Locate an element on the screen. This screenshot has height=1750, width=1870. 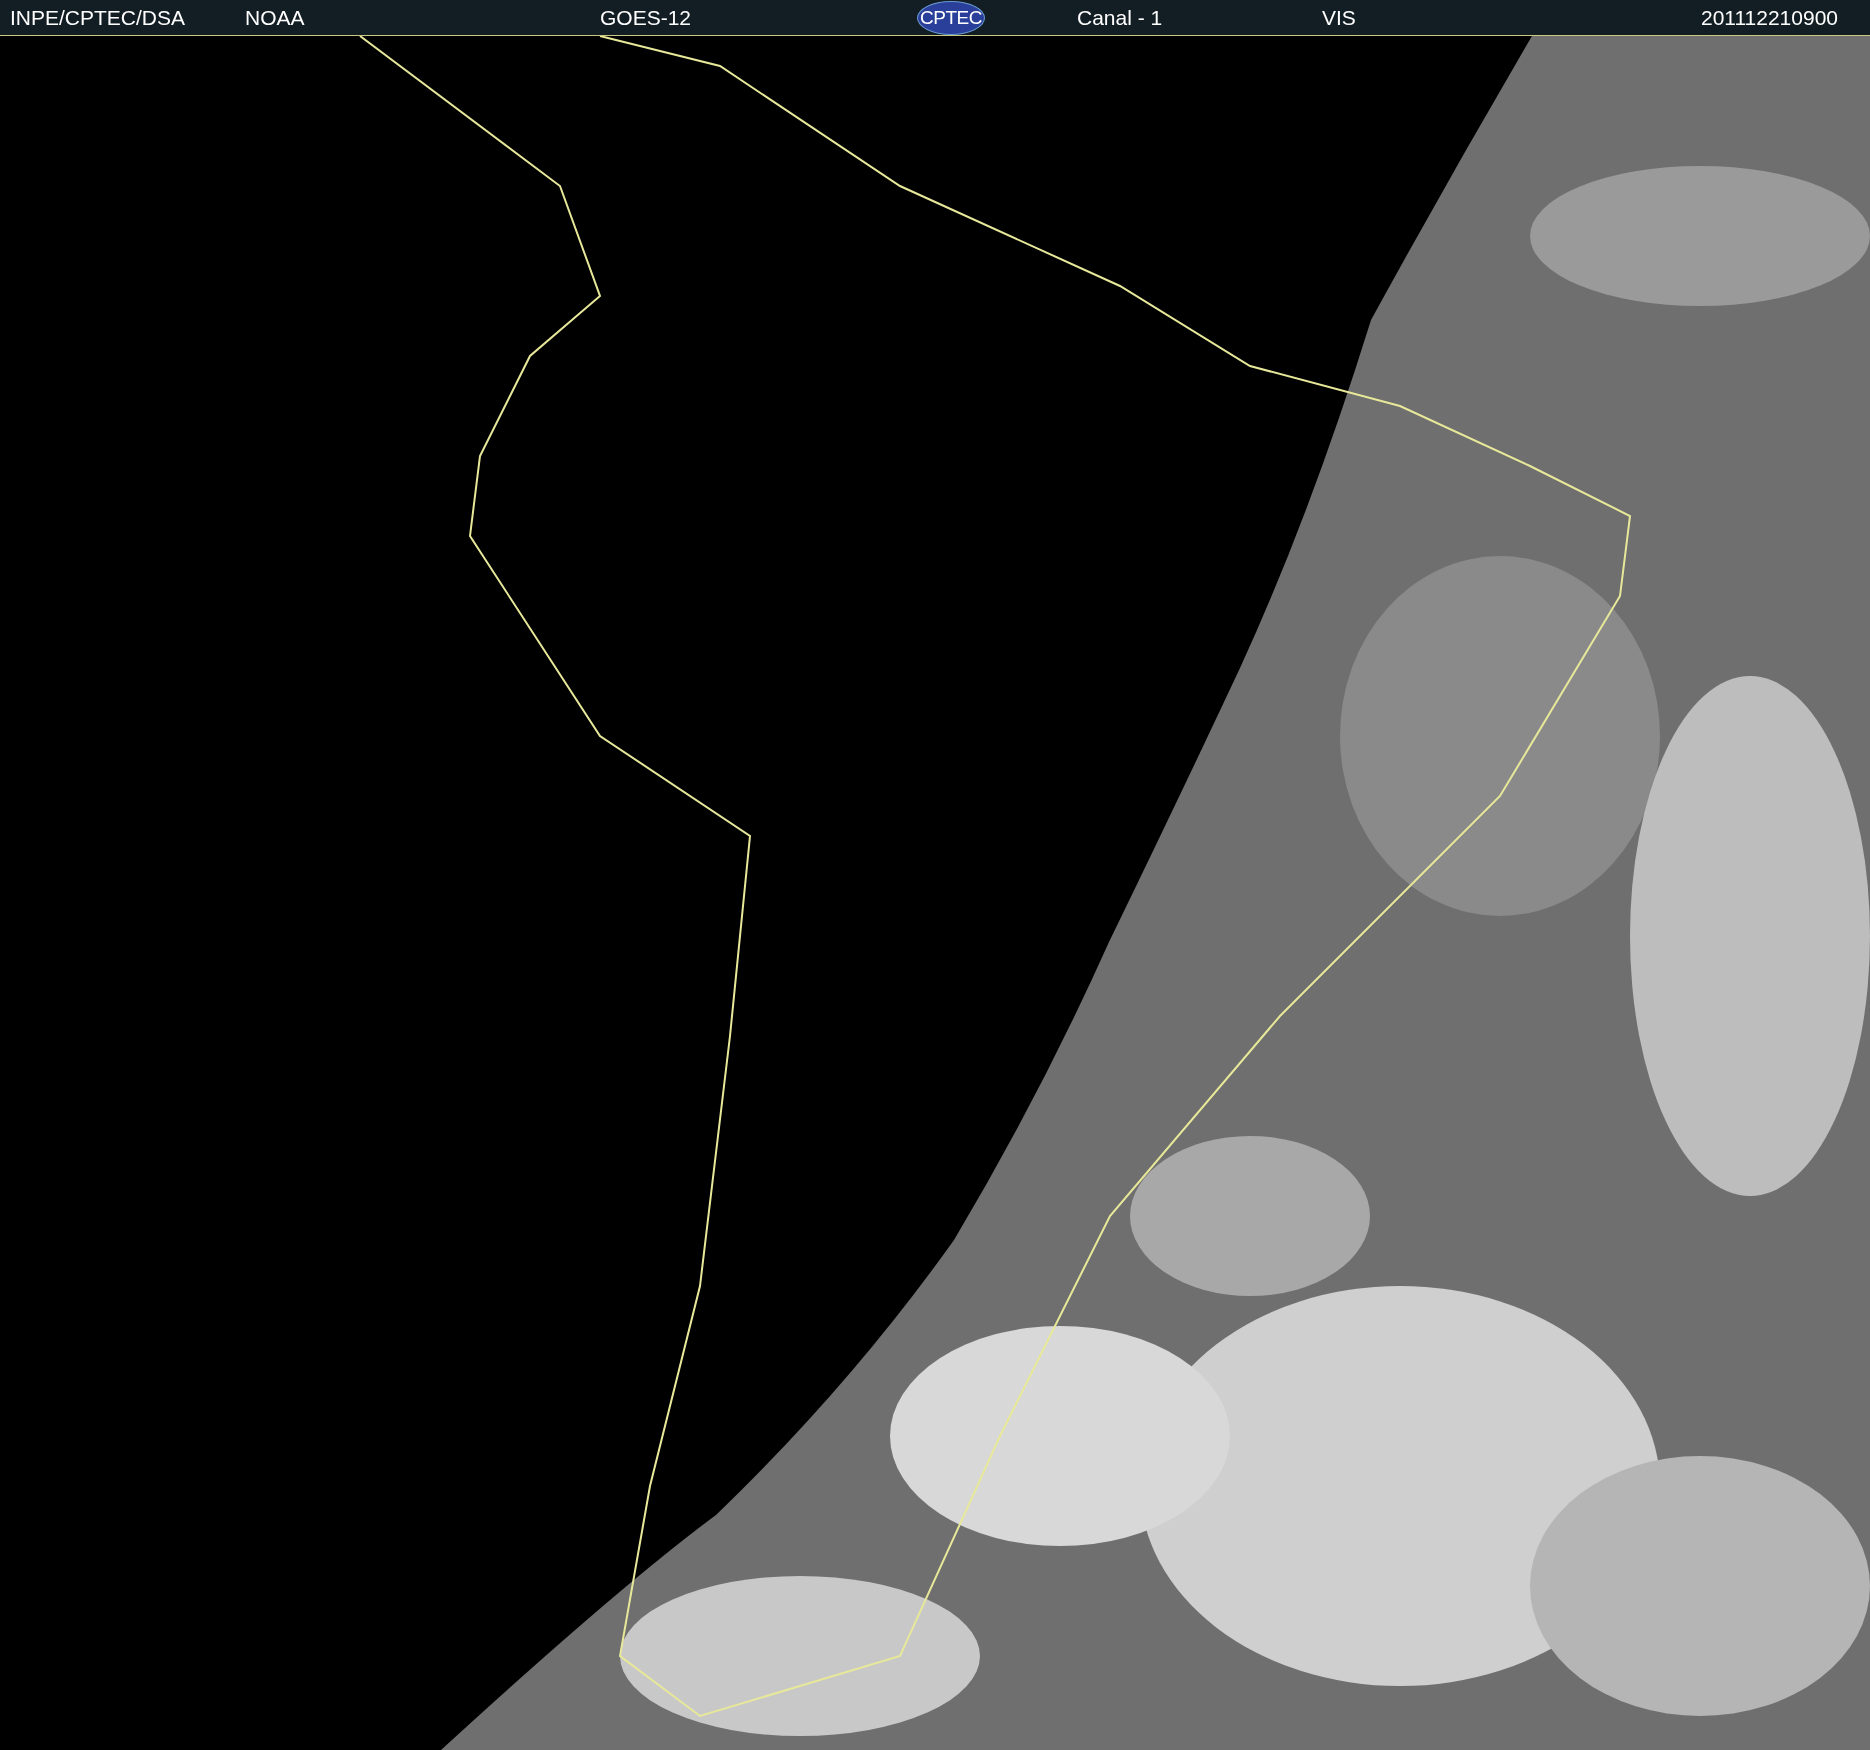
header-label: INPE/CPTEC/DSA is located at coordinates (98, 17).